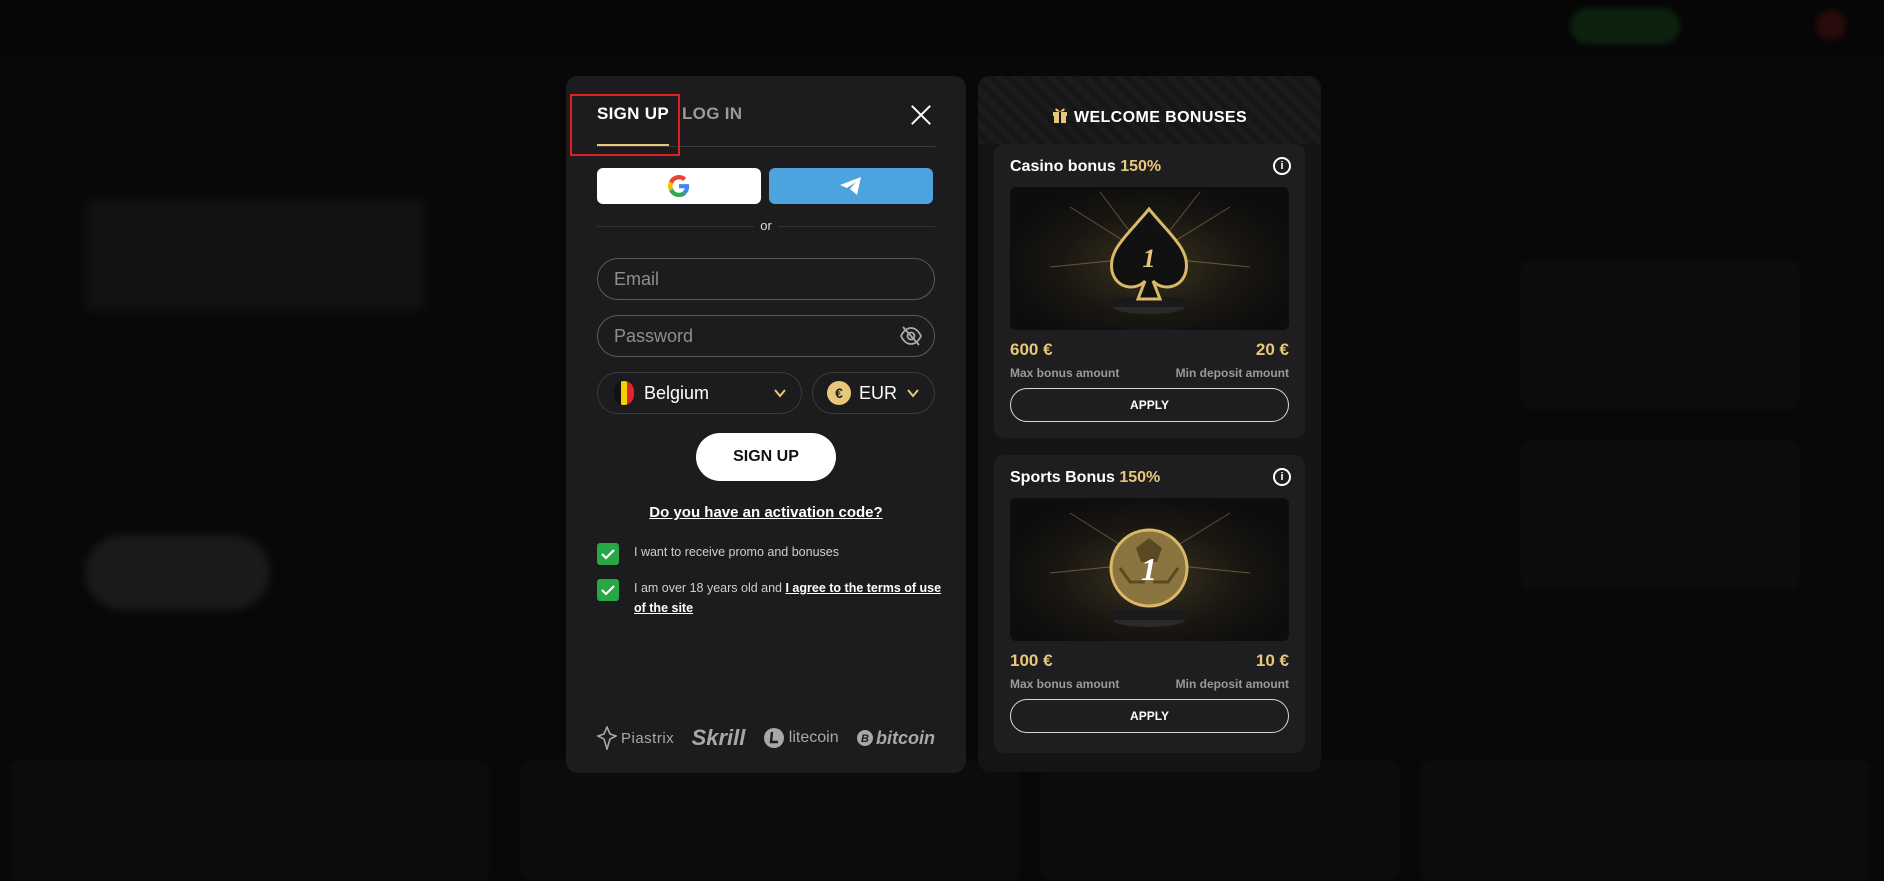 This screenshot has width=1884, height=881. Describe the element at coordinates (766, 279) in the screenshot. I see `email-field: Email` at that location.